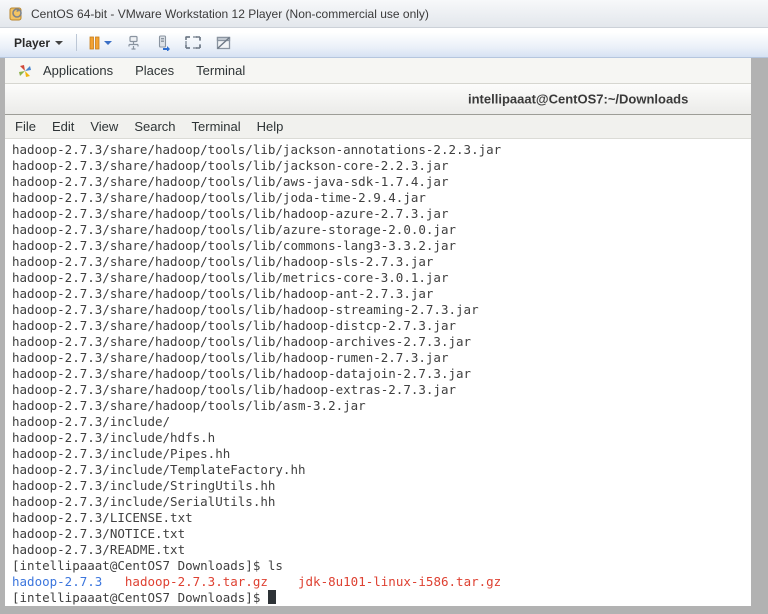  Describe the element at coordinates (220, 70) in the screenshot. I see `panel-menu-terminal: Terminal` at that location.